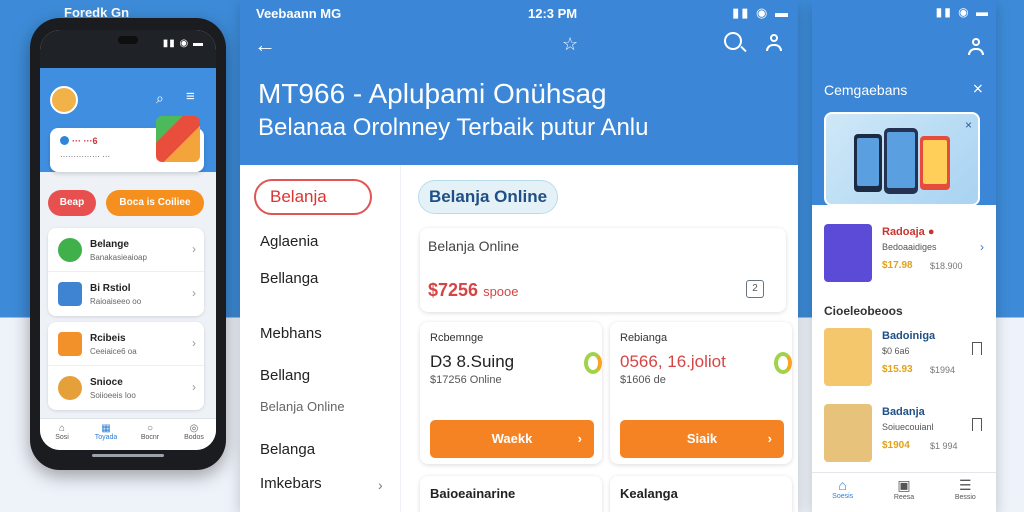  What do you see at coordinates (466, 380) in the screenshot?
I see `product-sub: $17256 Online` at bounding box center [466, 380].